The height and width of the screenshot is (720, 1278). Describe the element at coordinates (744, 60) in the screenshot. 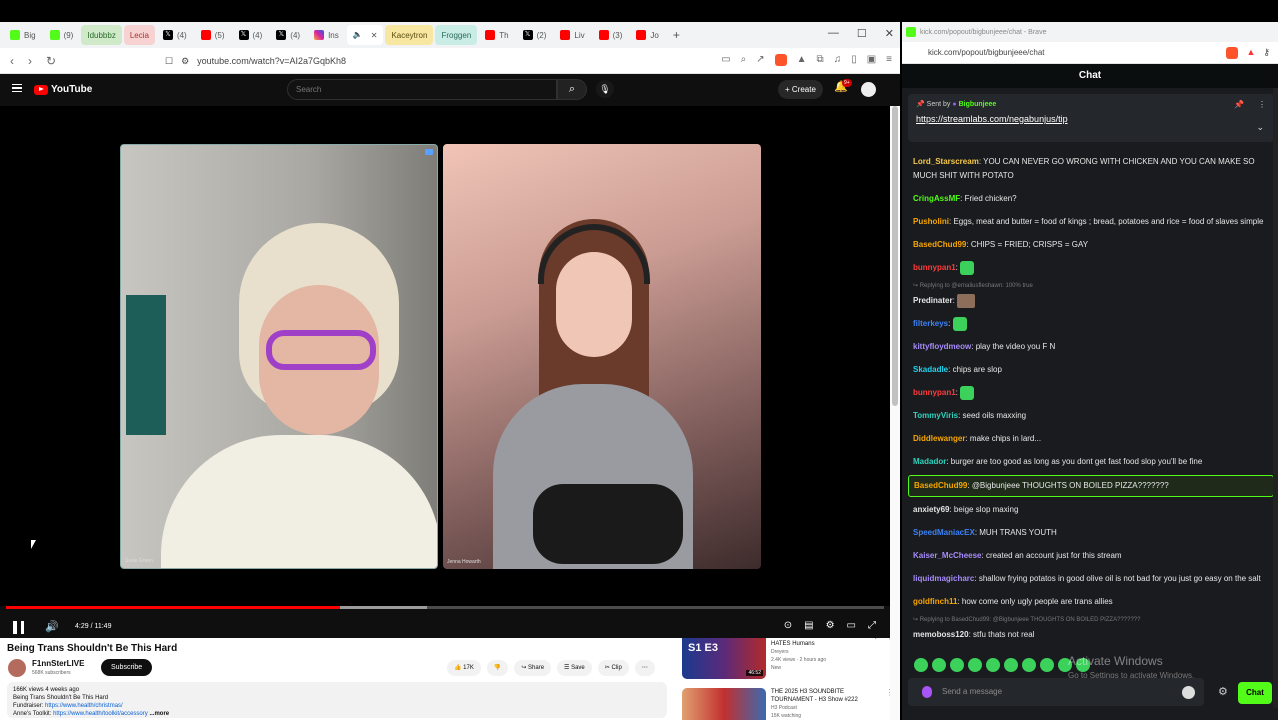

I see `zoom-icon: ⌕` at that location.